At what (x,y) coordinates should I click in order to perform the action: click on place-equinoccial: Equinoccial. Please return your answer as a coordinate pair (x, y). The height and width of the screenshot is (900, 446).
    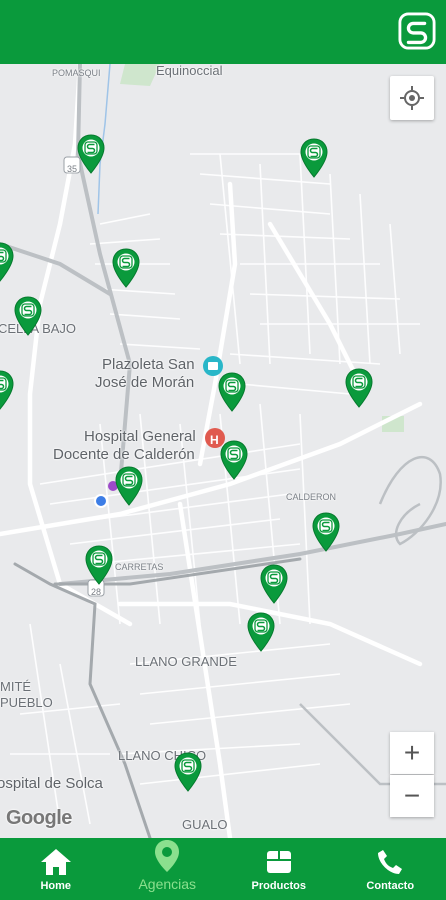
    Looking at the image, I should click on (189, 71).